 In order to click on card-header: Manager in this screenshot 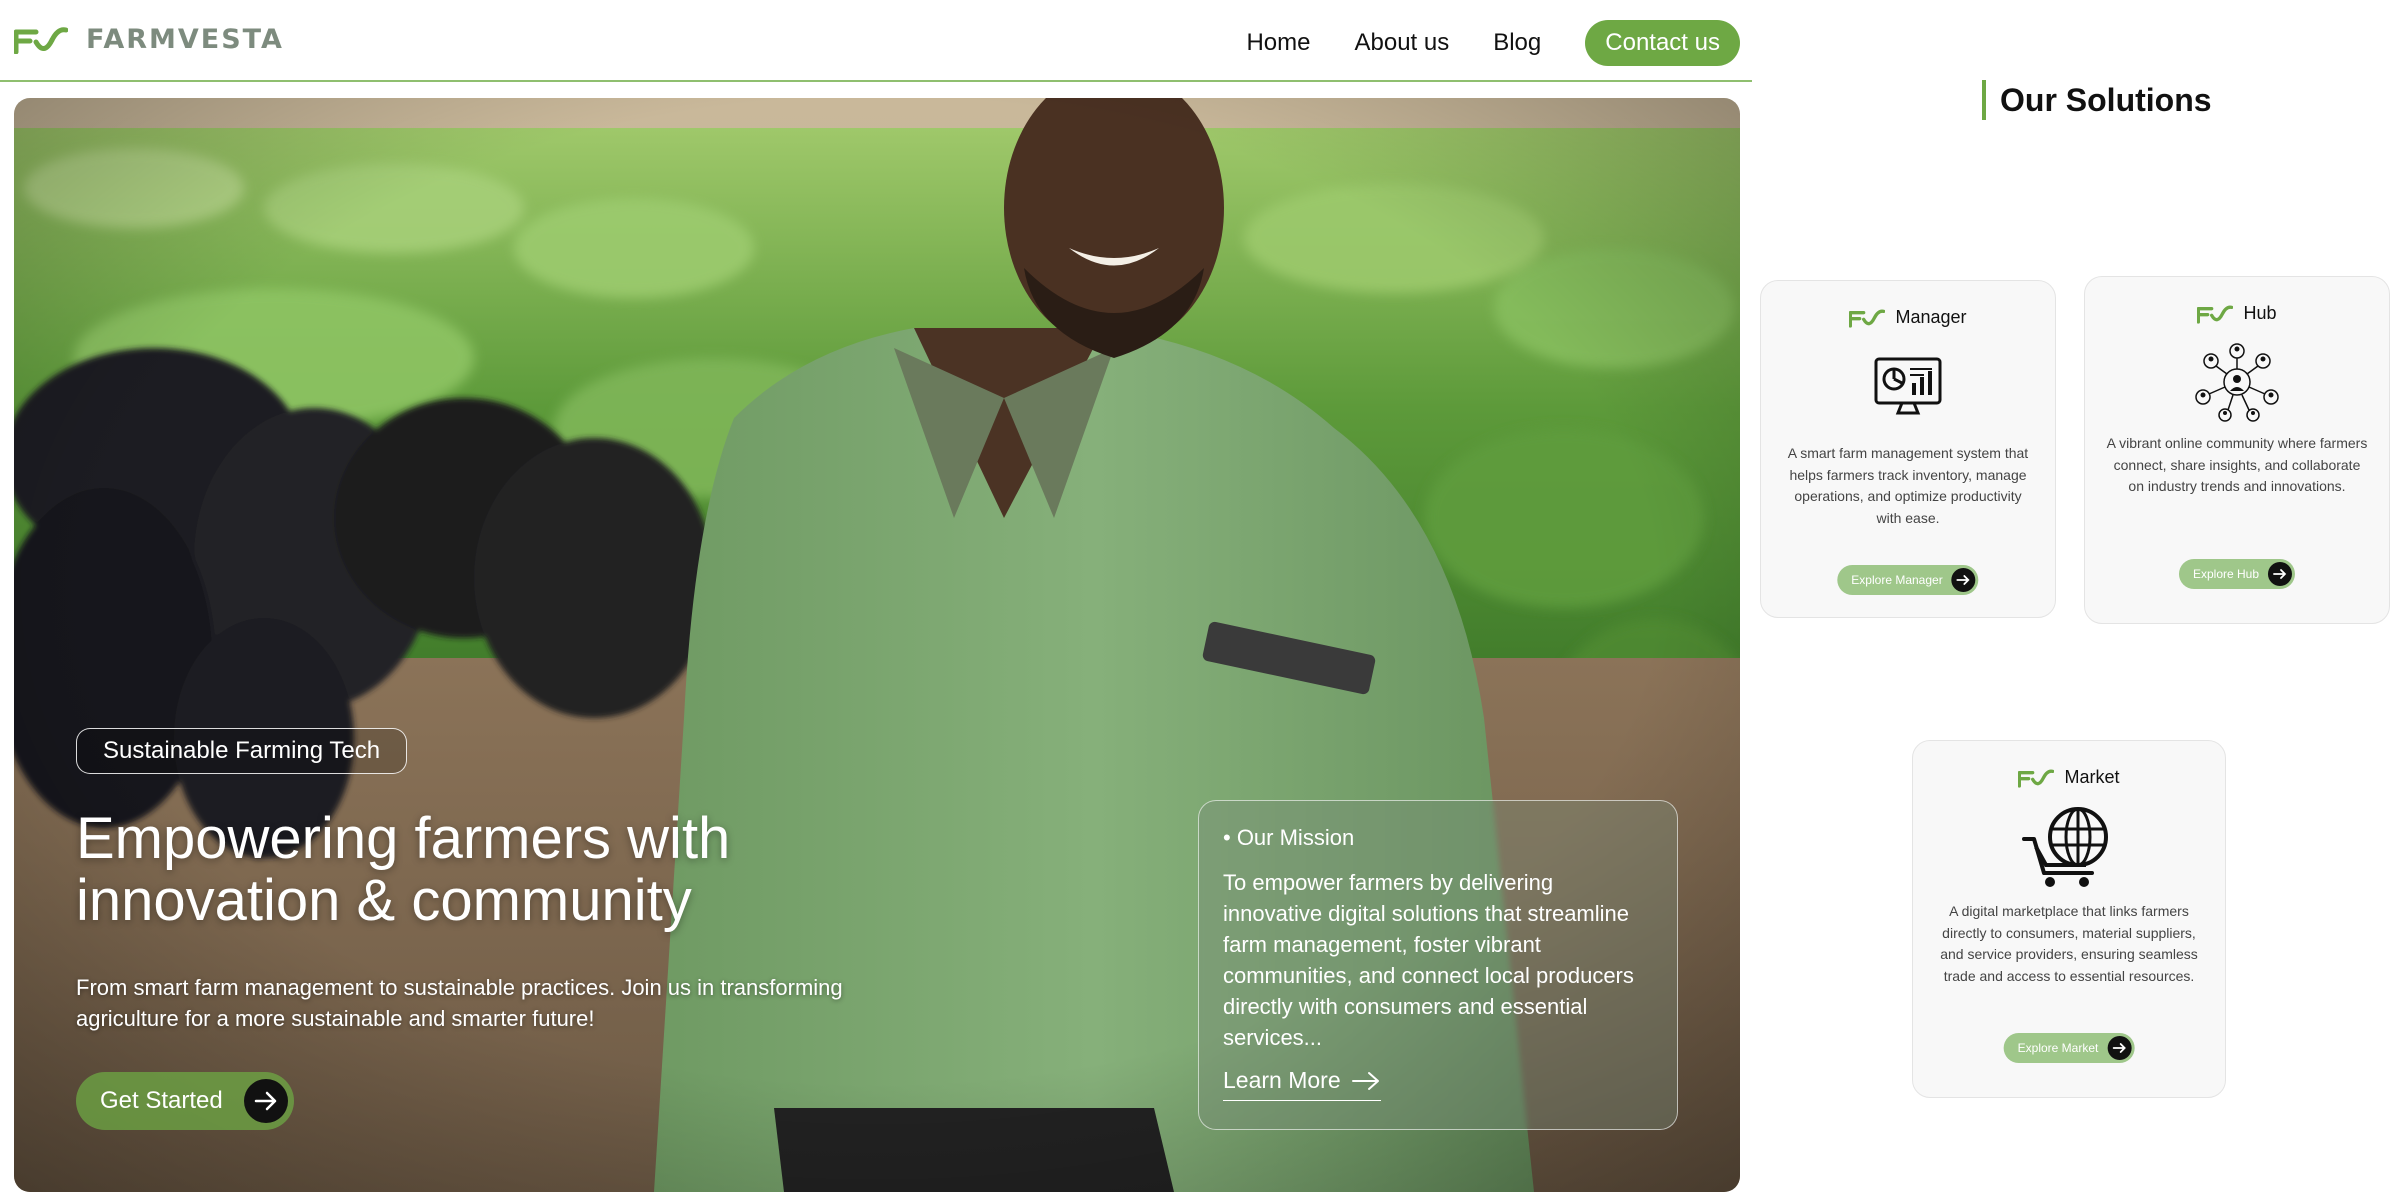, I will do `click(1908, 317)`.